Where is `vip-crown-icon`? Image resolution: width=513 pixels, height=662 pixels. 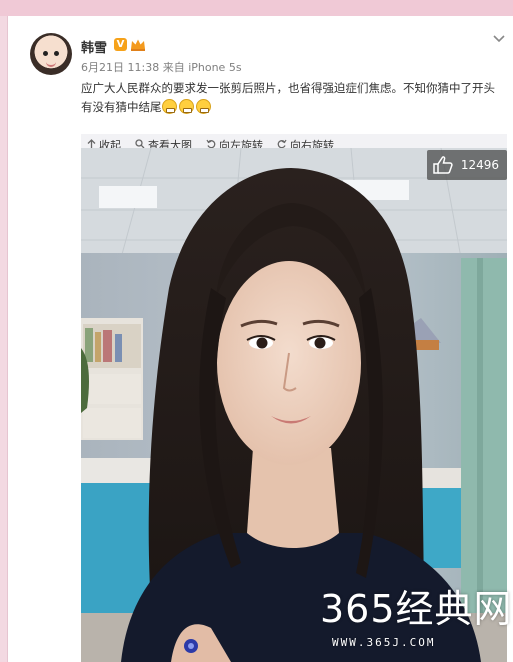 vip-crown-icon is located at coordinates (138, 45).